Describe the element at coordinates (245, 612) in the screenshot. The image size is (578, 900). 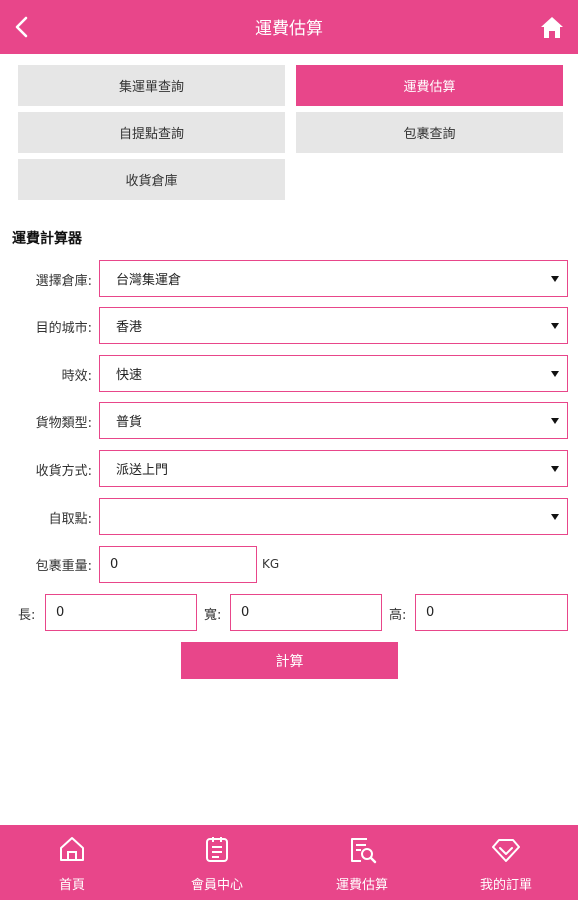
I see `width-value: 0` at that location.